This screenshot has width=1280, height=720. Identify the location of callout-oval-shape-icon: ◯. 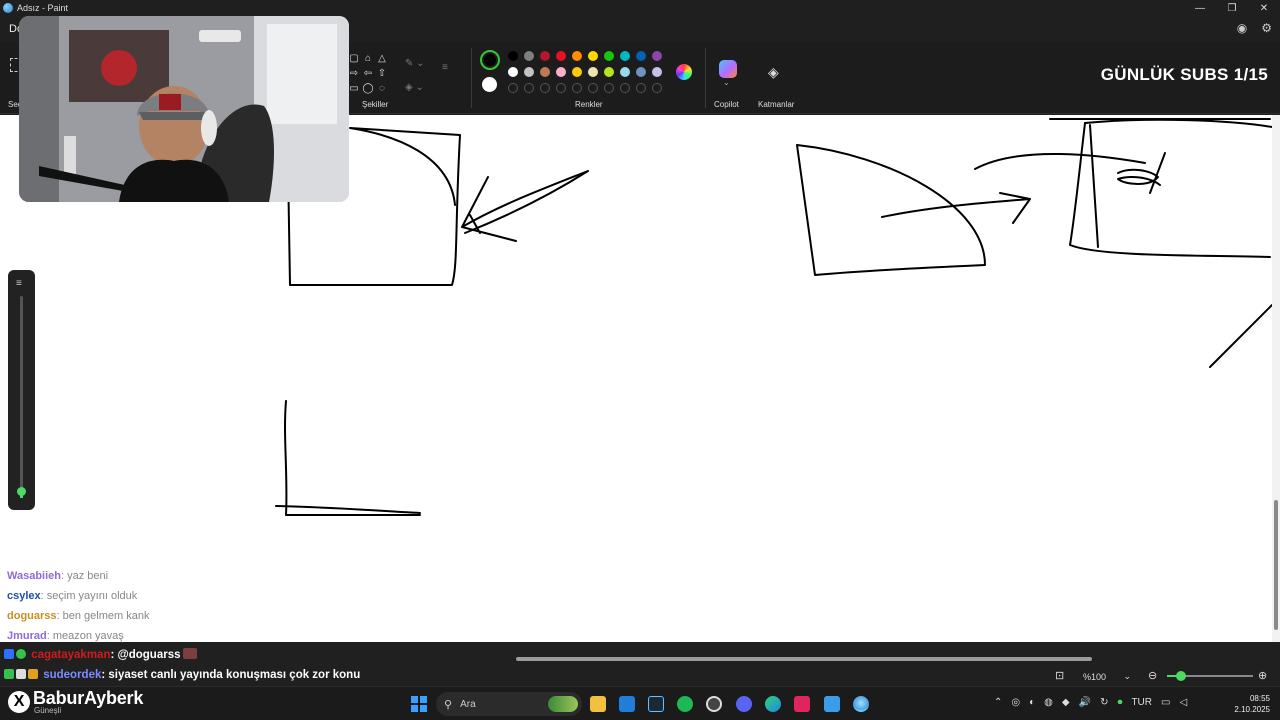
(368, 89).